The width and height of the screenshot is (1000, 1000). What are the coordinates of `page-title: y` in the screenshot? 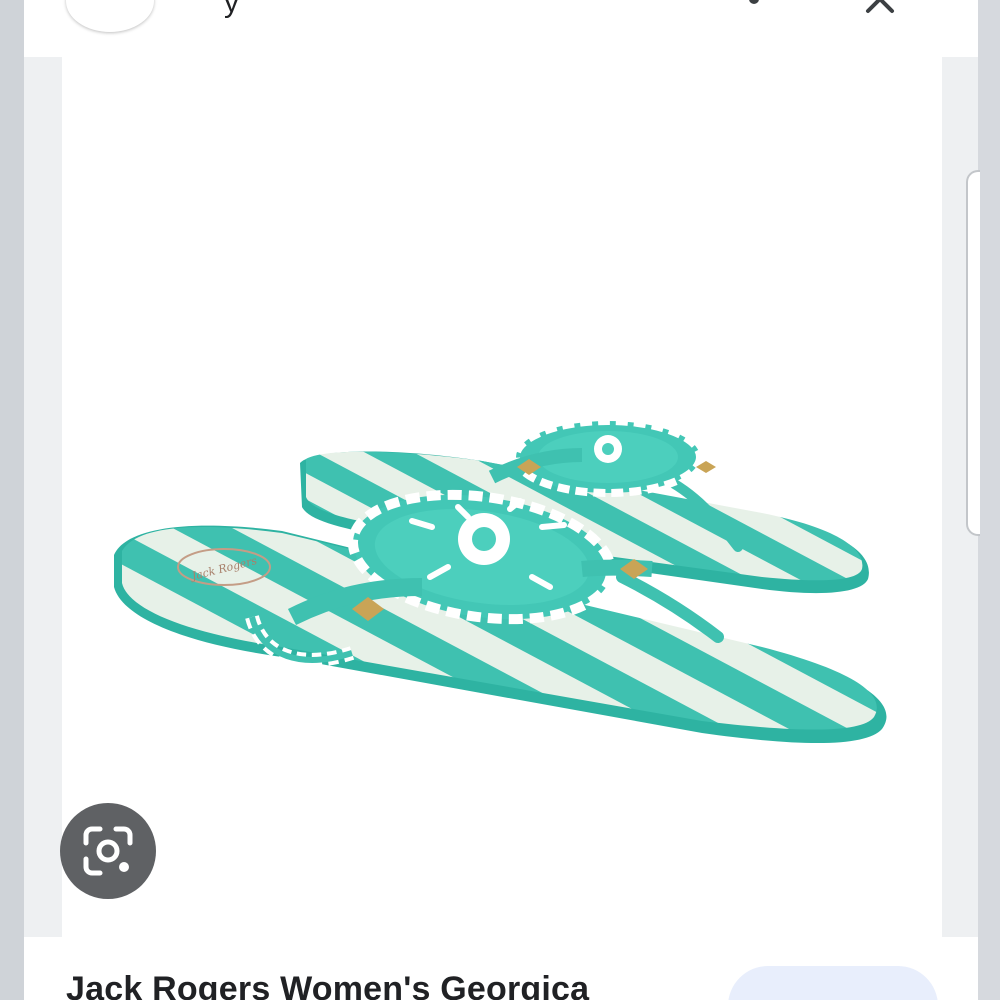 It's located at (231, 9).